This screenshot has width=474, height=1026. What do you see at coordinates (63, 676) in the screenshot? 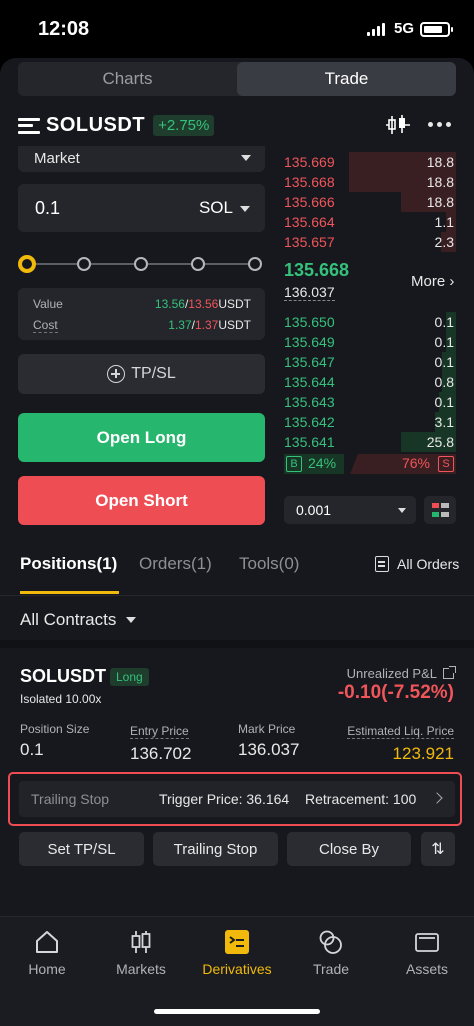
I see `position-symbol: SOLUSDT` at bounding box center [63, 676].